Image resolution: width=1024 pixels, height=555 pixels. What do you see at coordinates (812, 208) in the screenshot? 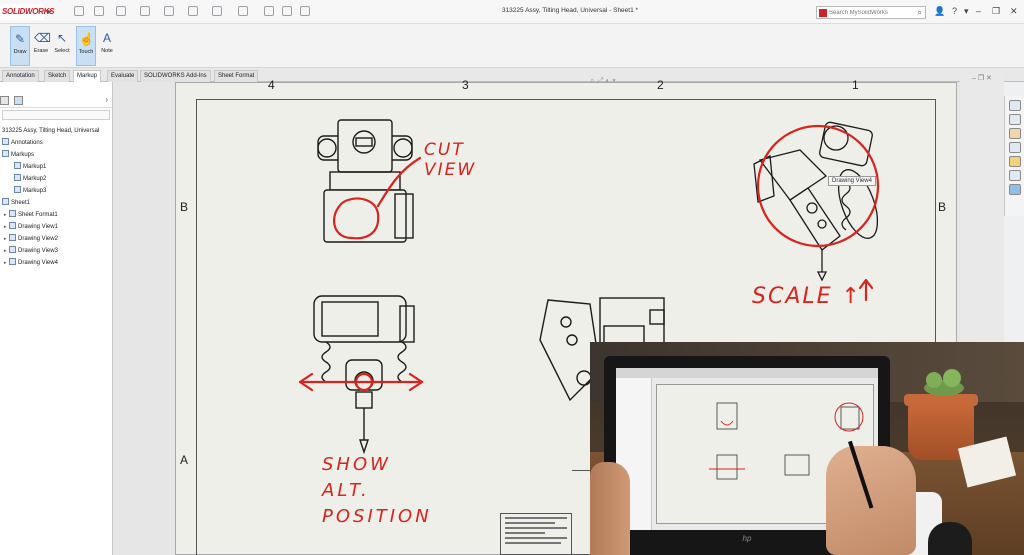
I see `view4-bolt1` at bounding box center [812, 208].